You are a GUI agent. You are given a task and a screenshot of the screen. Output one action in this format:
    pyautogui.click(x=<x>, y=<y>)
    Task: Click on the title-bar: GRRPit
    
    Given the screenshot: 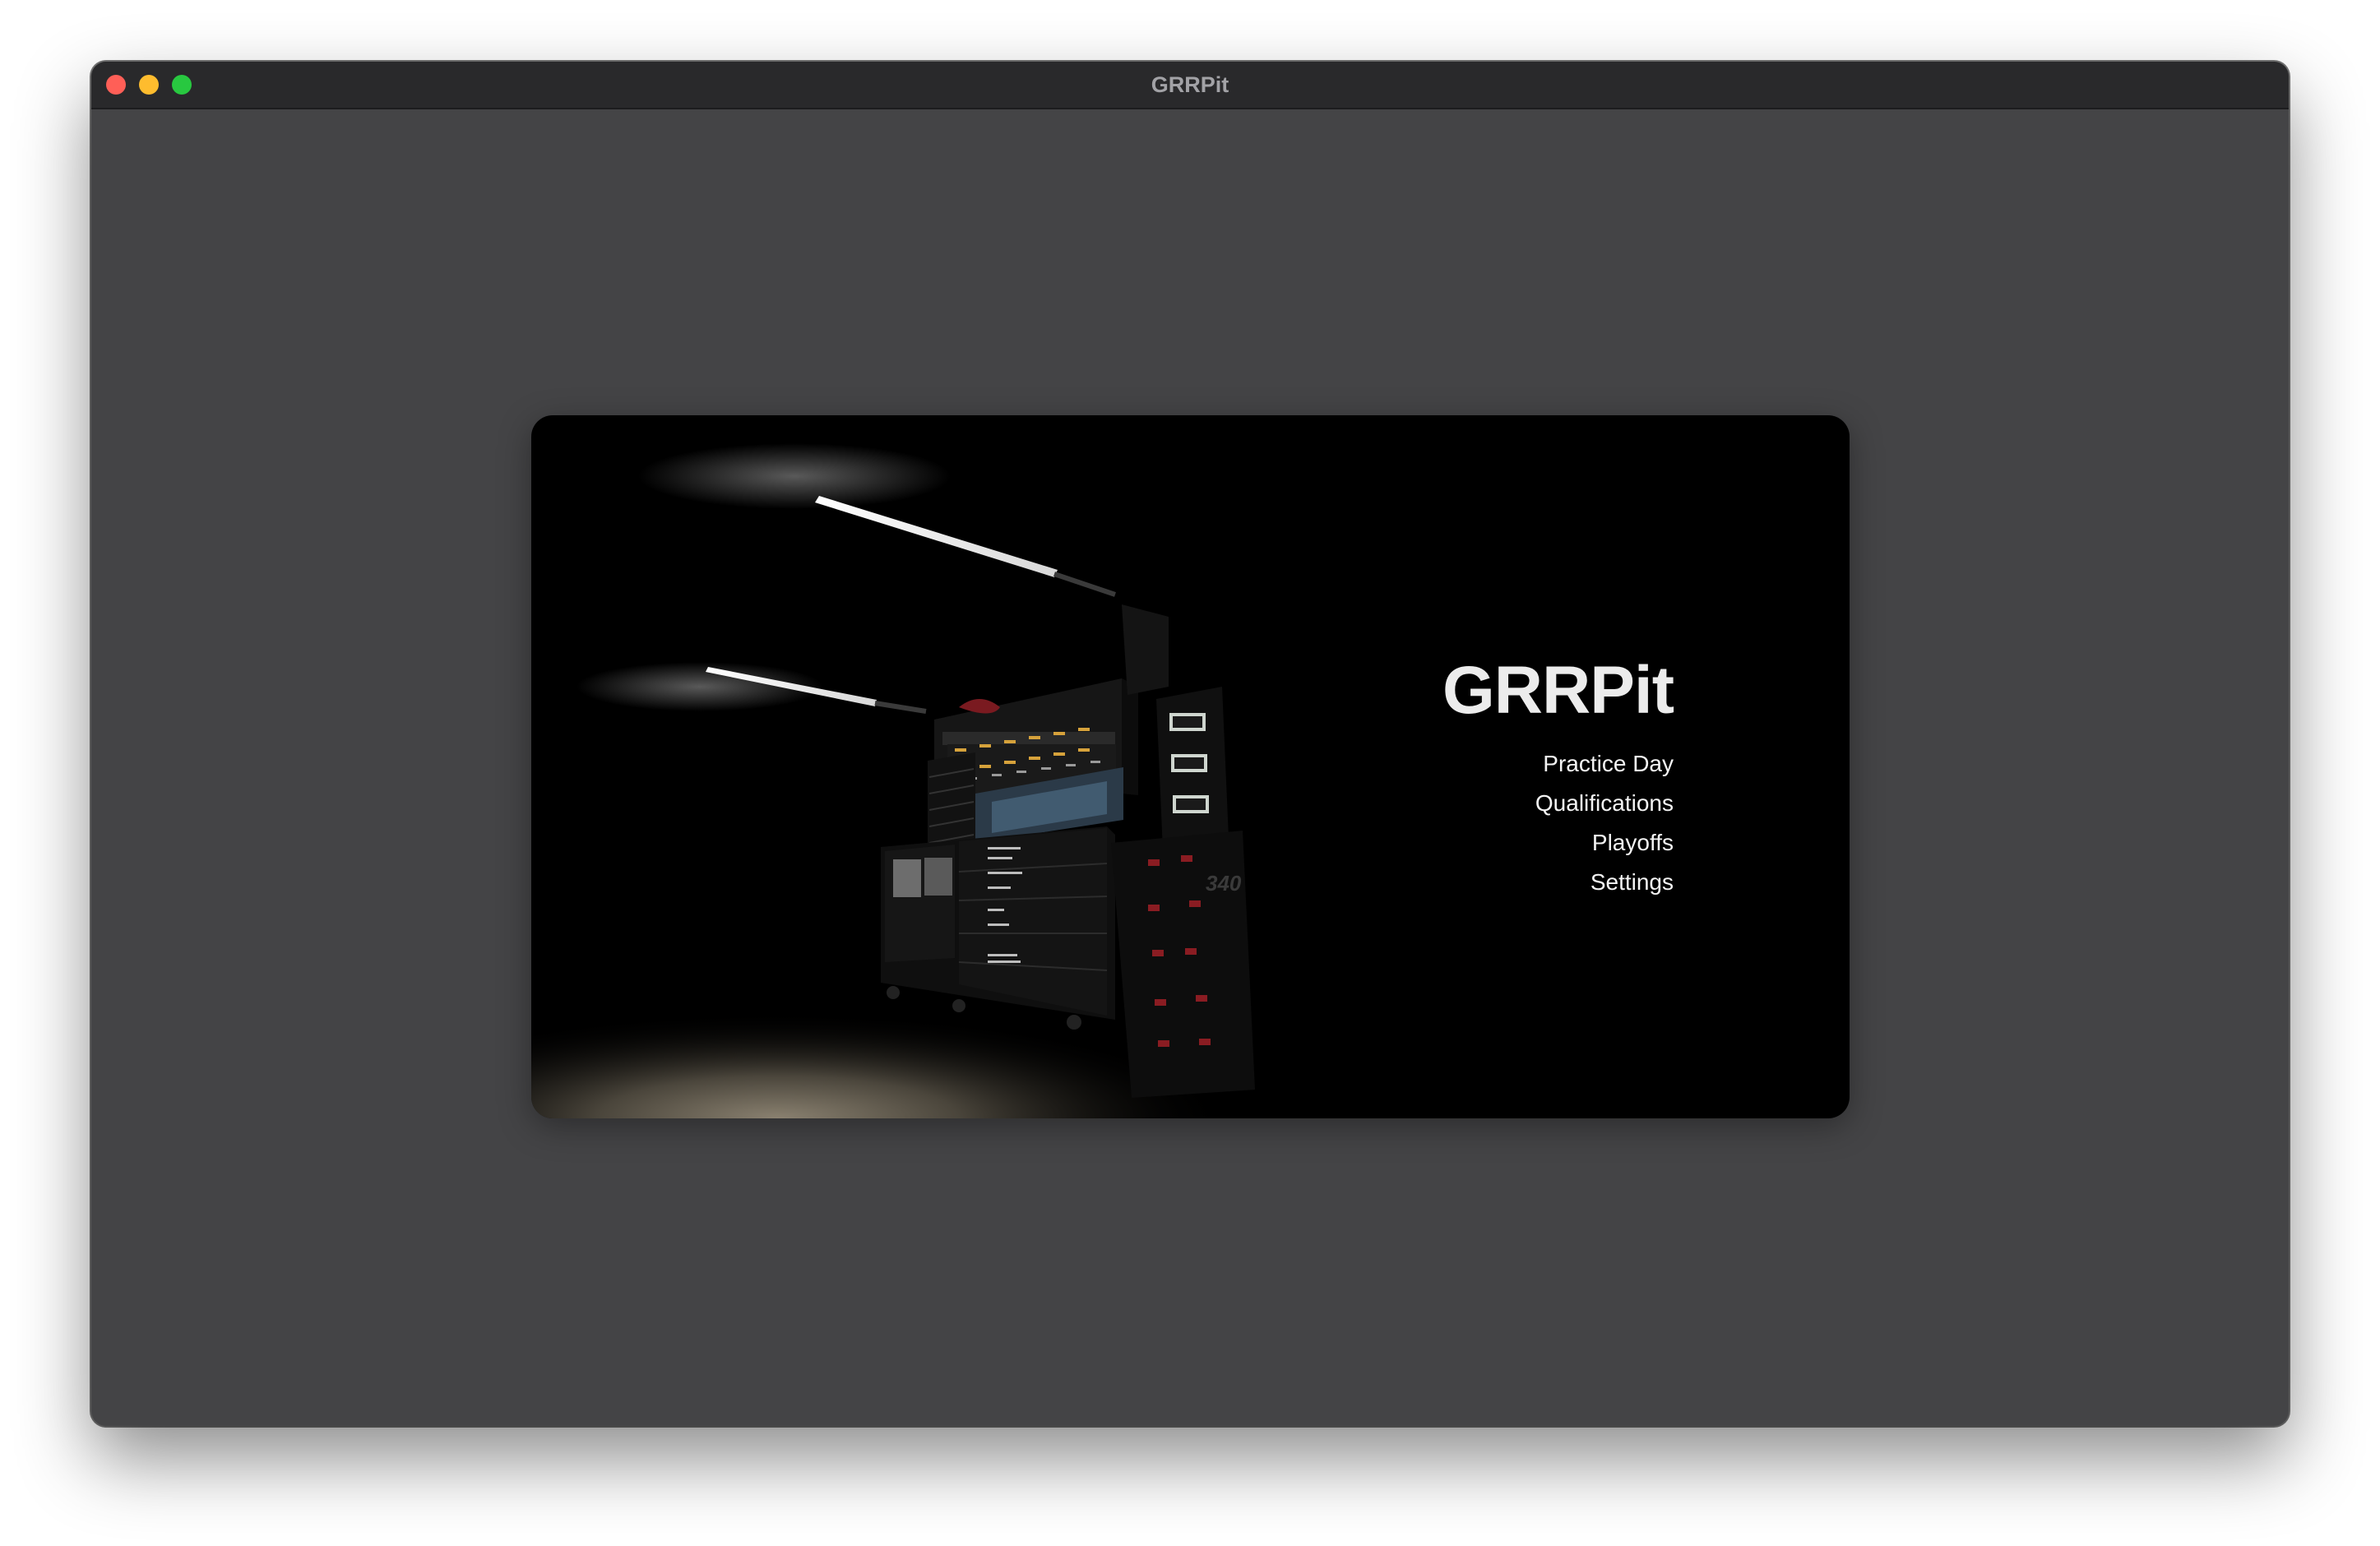 What is the action you would take?
    pyautogui.click(x=1190, y=85)
    